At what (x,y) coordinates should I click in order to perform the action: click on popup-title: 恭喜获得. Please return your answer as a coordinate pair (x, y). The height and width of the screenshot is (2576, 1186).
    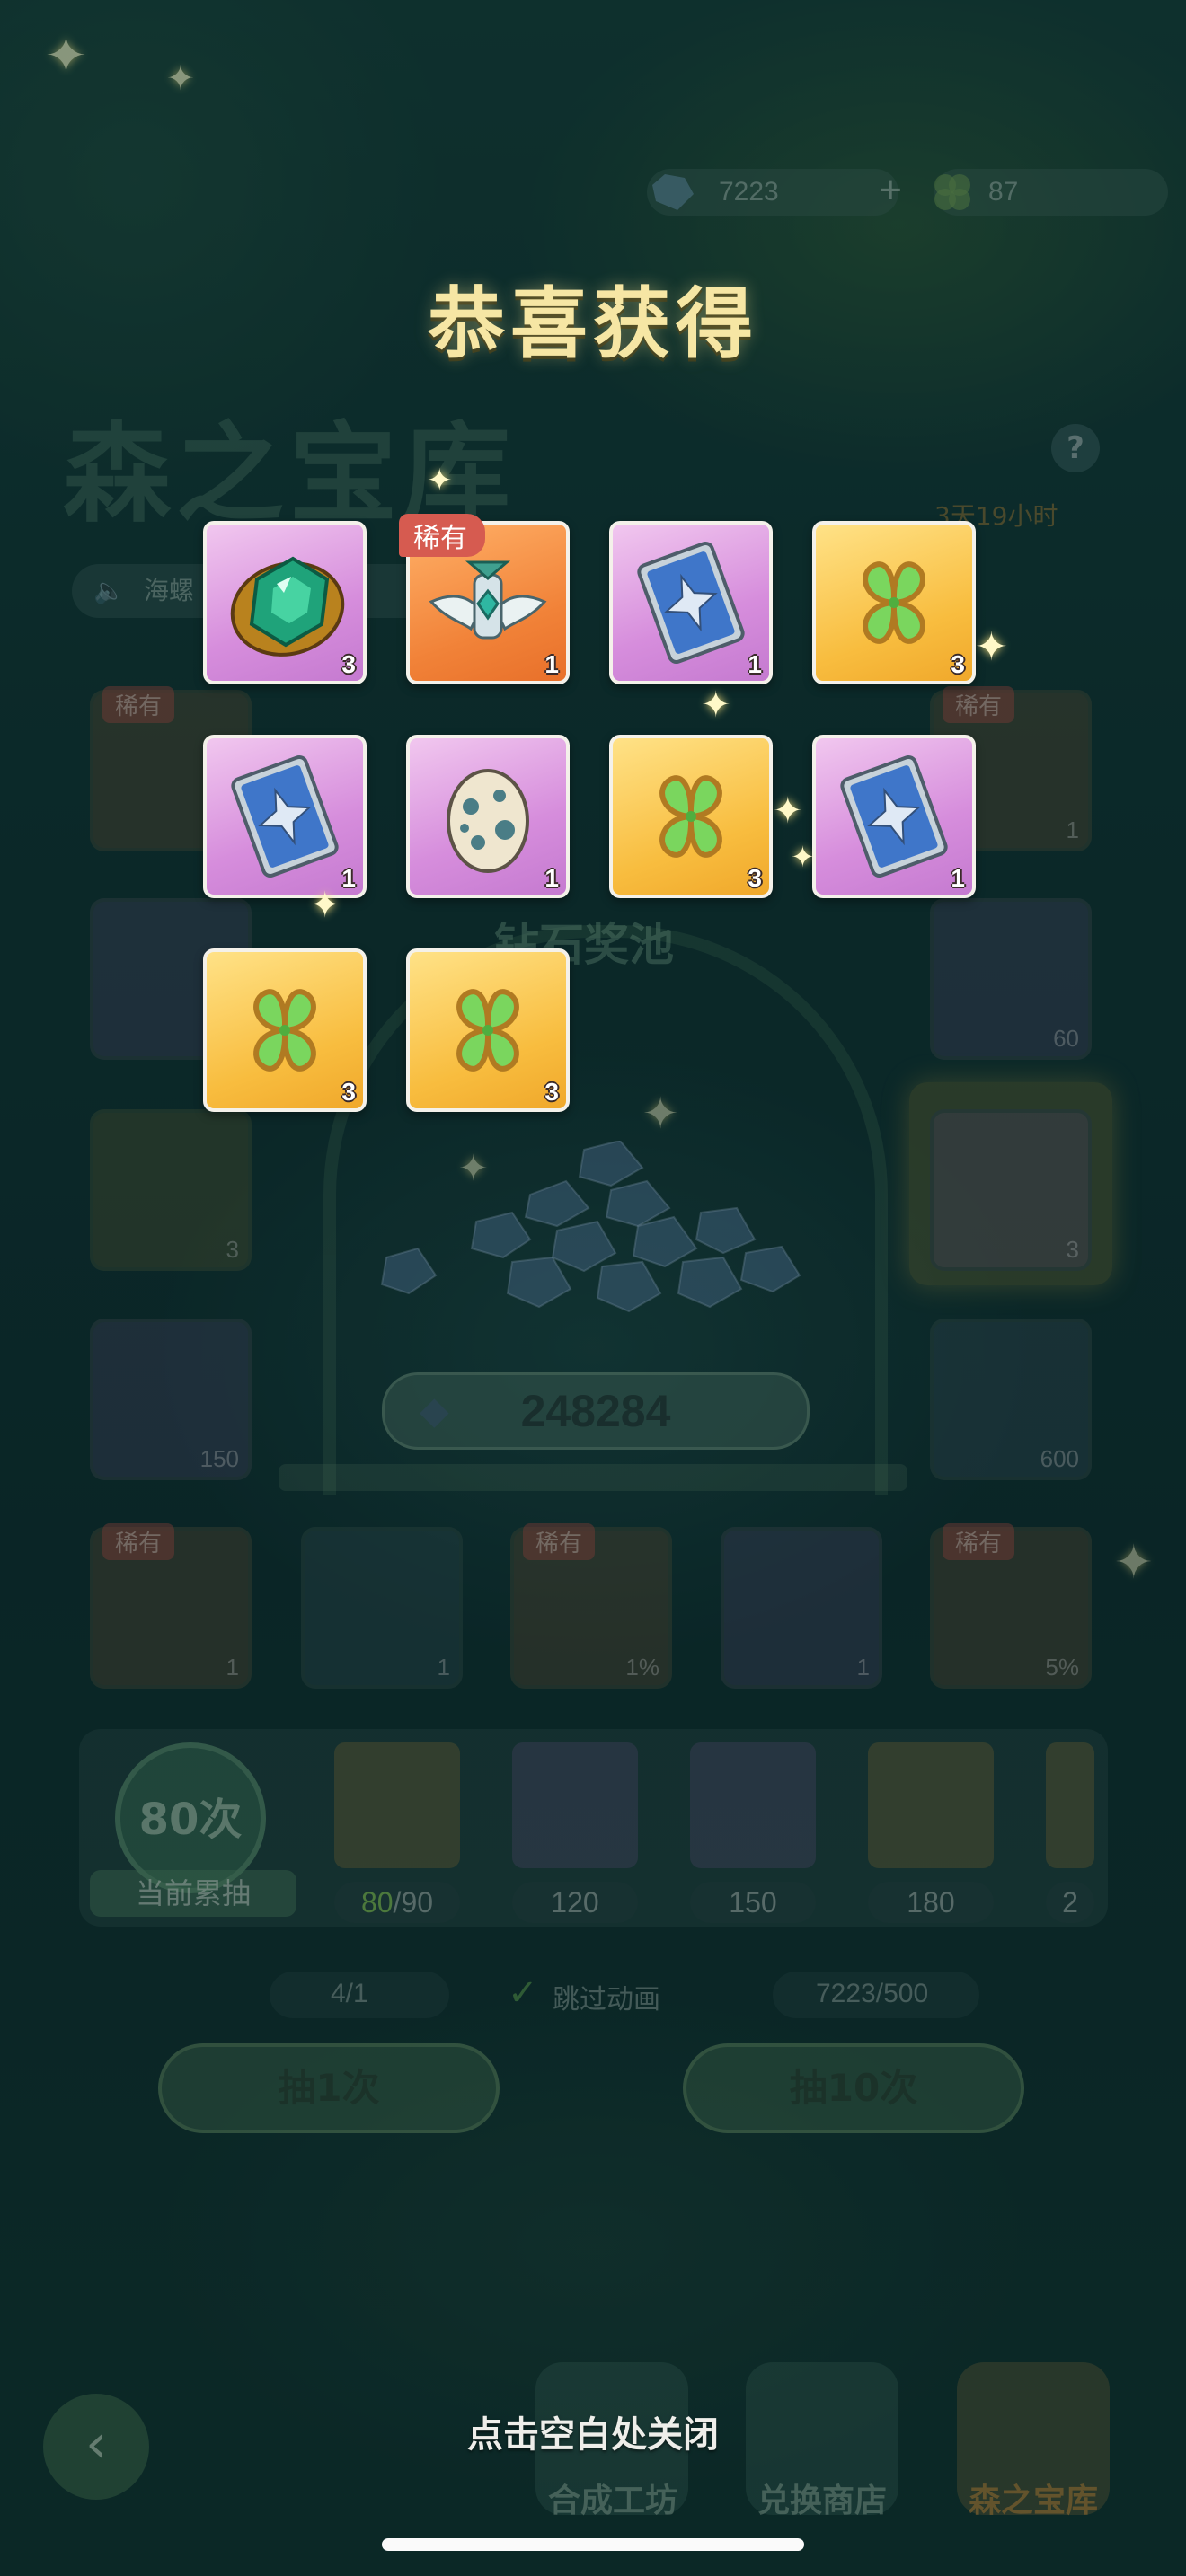
    Looking at the image, I should click on (593, 324).